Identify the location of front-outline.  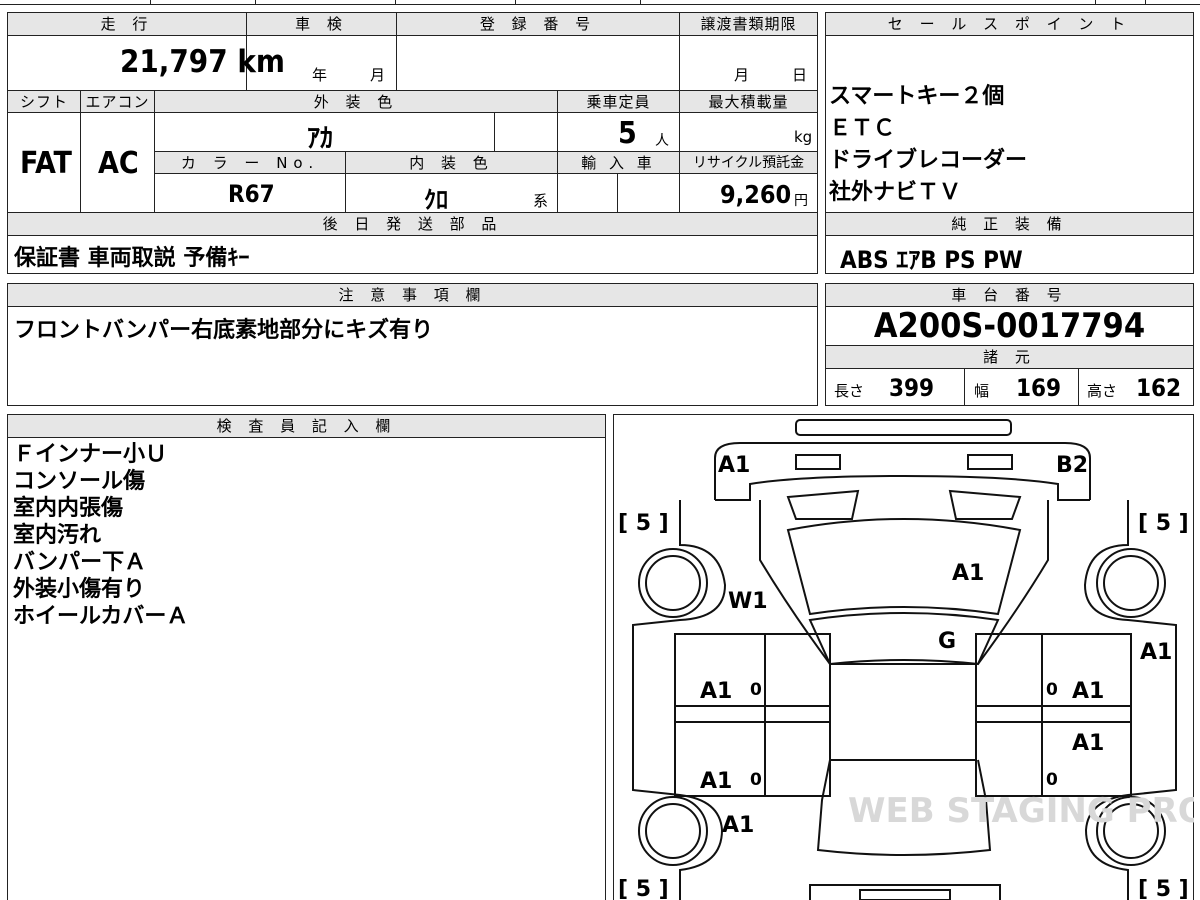
(902, 471).